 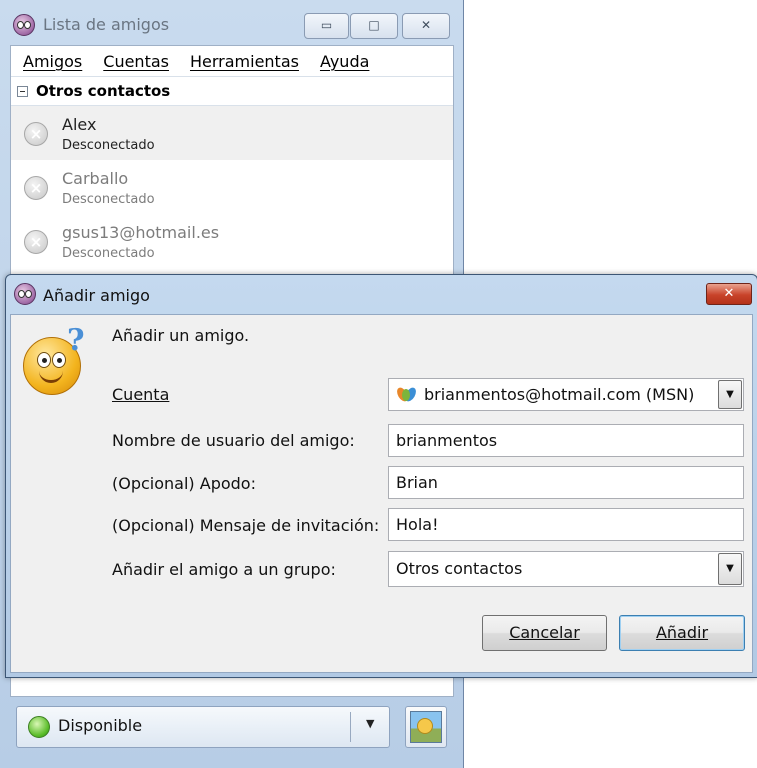 What do you see at coordinates (729, 294) in the screenshot?
I see `dialog-close-button: ✕` at bounding box center [729, 294].